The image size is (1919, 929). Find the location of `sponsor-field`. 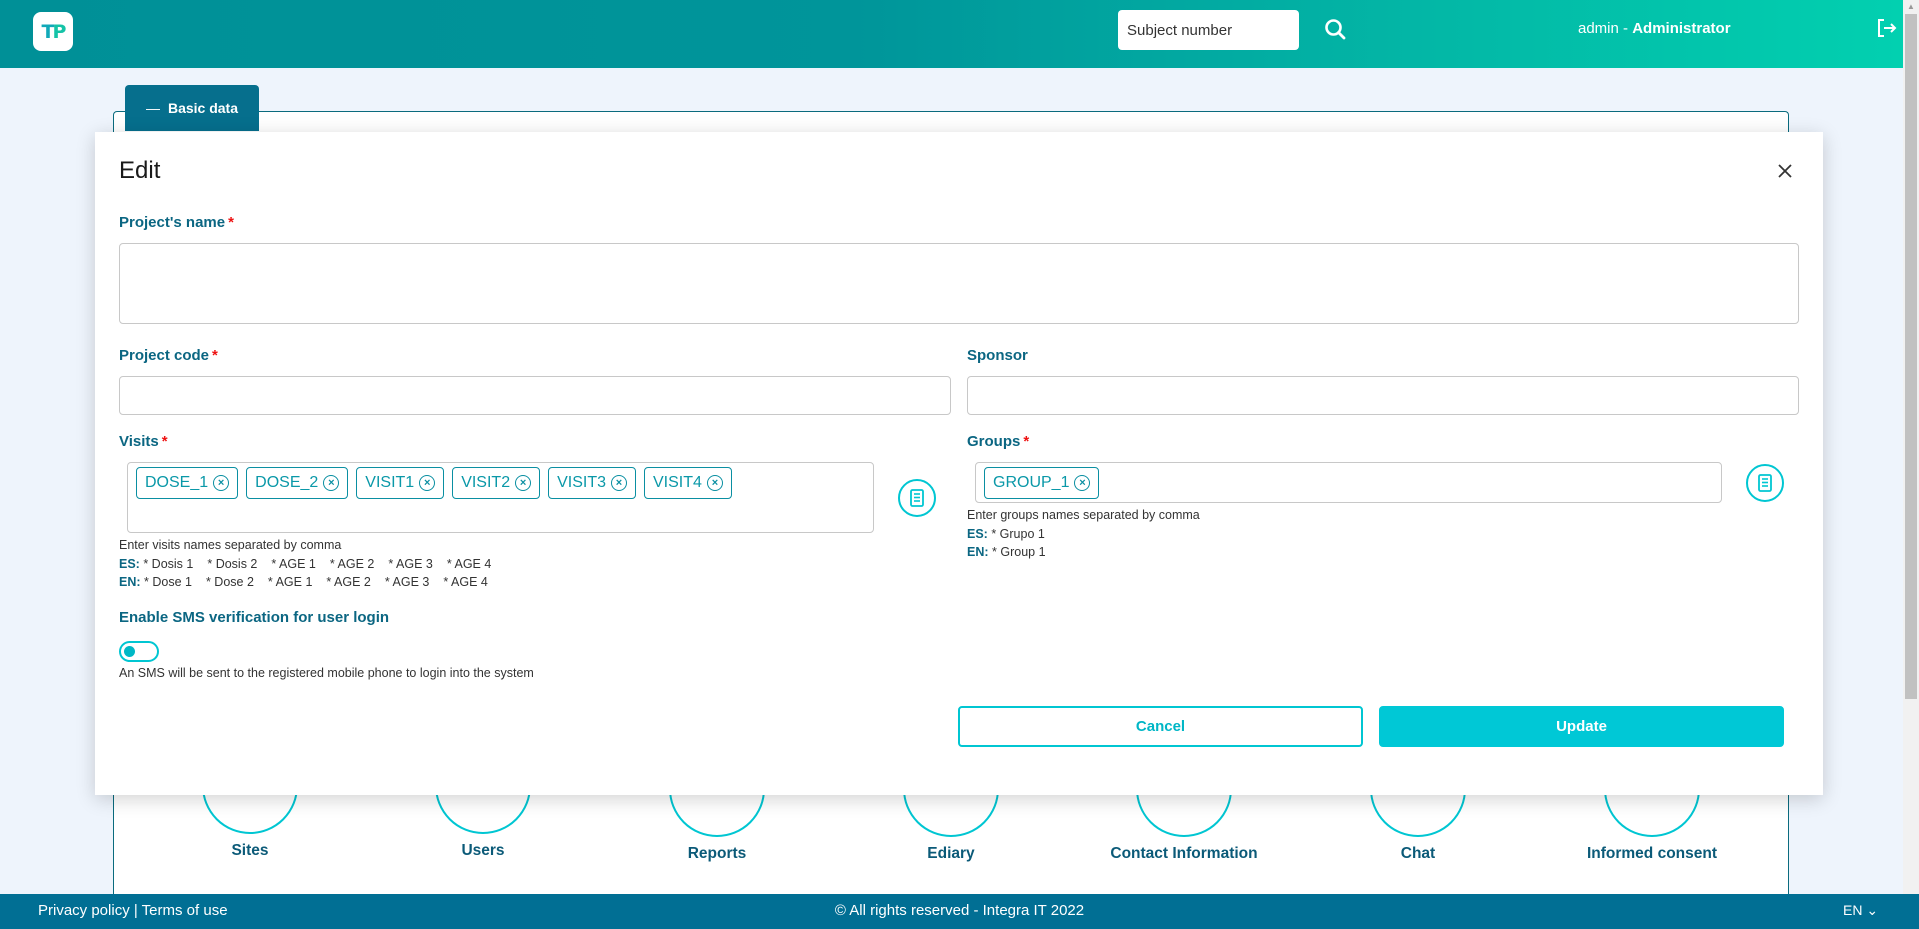

sponsor-field is located at coordinates (1383, 395).